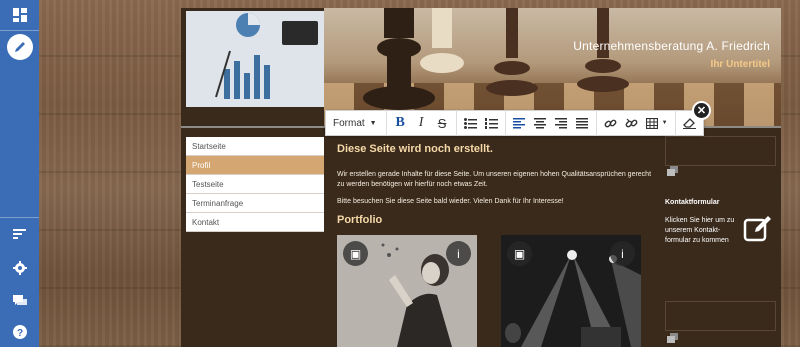 The width and height of the screenshot is (800, 347). I want to click on dashboard-button, so click(19, 15).